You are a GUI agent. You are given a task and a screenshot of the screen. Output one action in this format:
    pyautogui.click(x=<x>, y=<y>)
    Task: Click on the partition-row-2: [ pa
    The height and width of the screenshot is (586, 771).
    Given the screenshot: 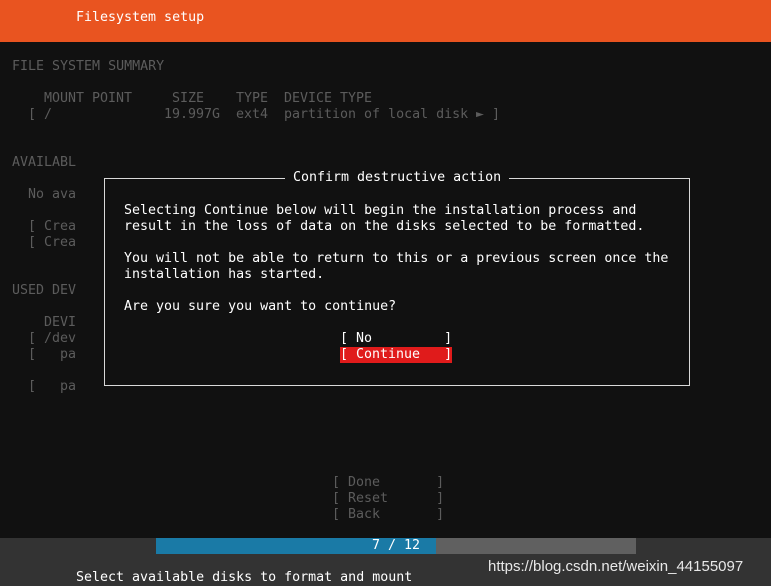 What is the action you would take?
    pyautogui.click(x=52, y=387)
    